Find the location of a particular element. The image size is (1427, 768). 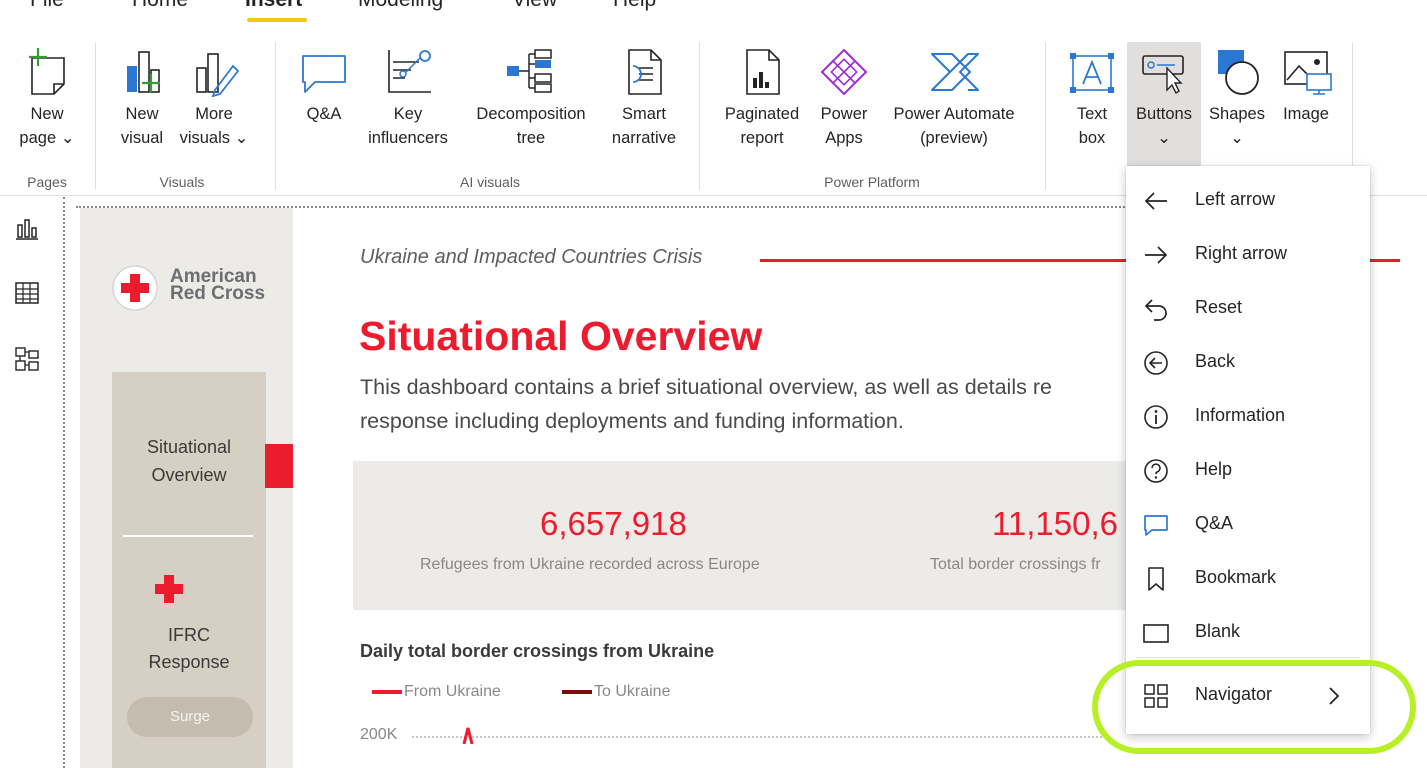

canvas-boundary is located at coordinates (64, 482).